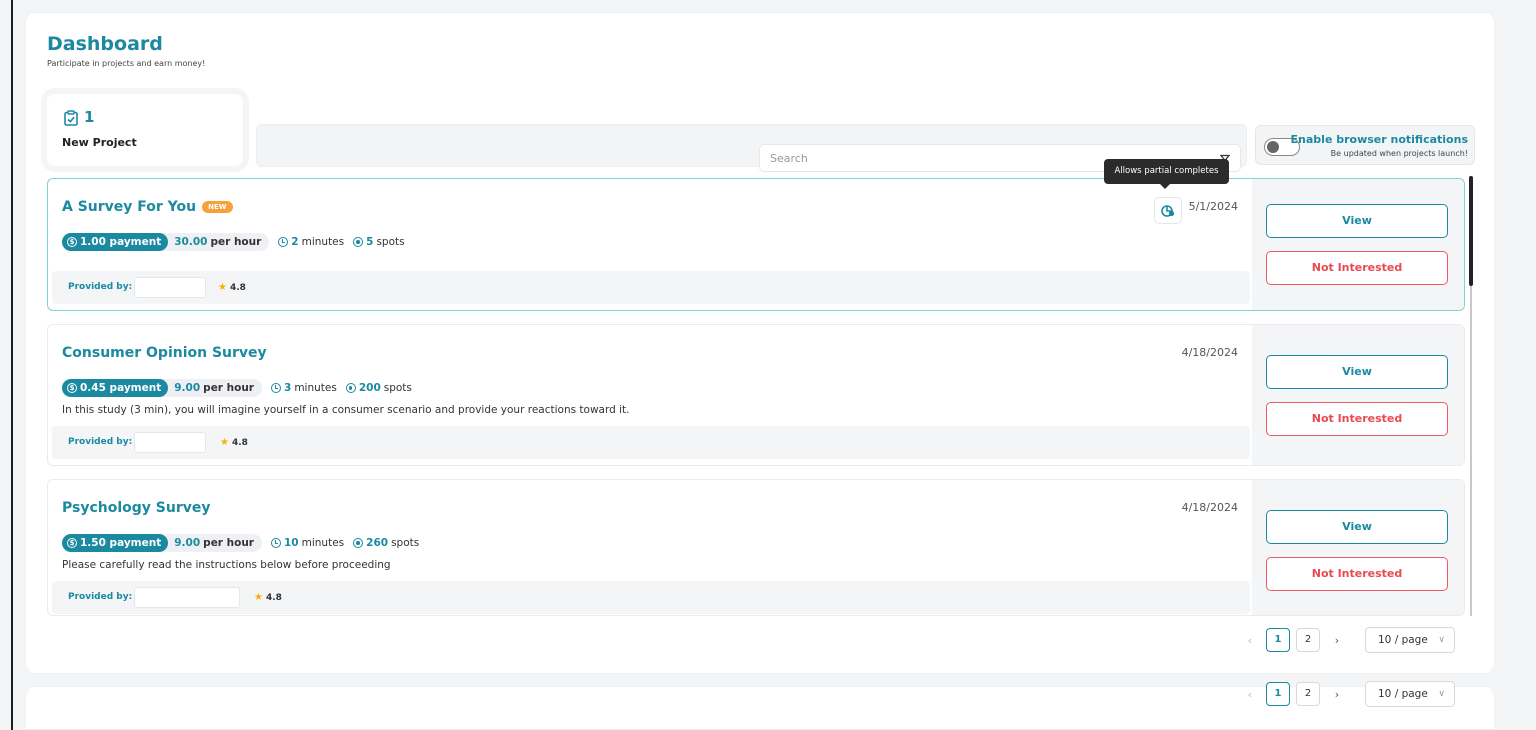  Describe the element at coordinates (379, 242) in the screenshot. I see `spots: 5 spots` at that location.